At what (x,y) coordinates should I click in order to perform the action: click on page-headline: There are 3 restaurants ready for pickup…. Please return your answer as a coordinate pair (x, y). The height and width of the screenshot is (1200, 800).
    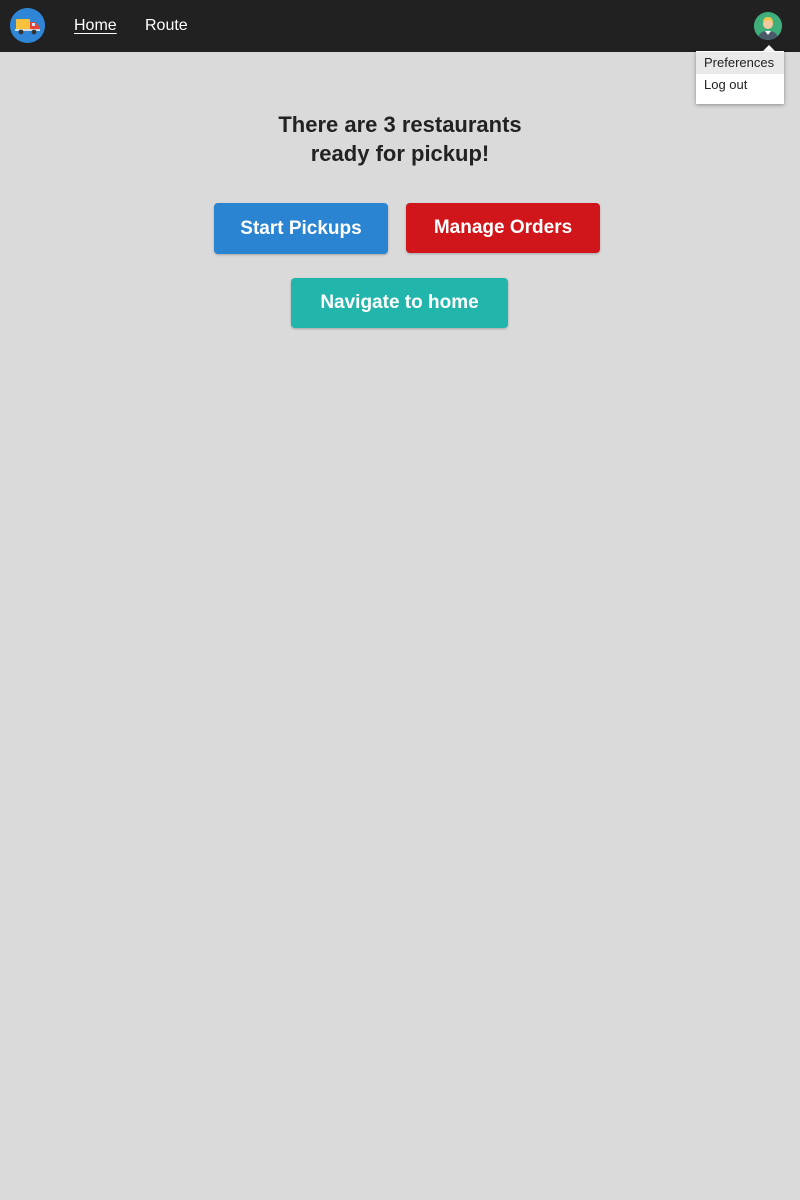
    Looking at the image, I should click on (400, 139).